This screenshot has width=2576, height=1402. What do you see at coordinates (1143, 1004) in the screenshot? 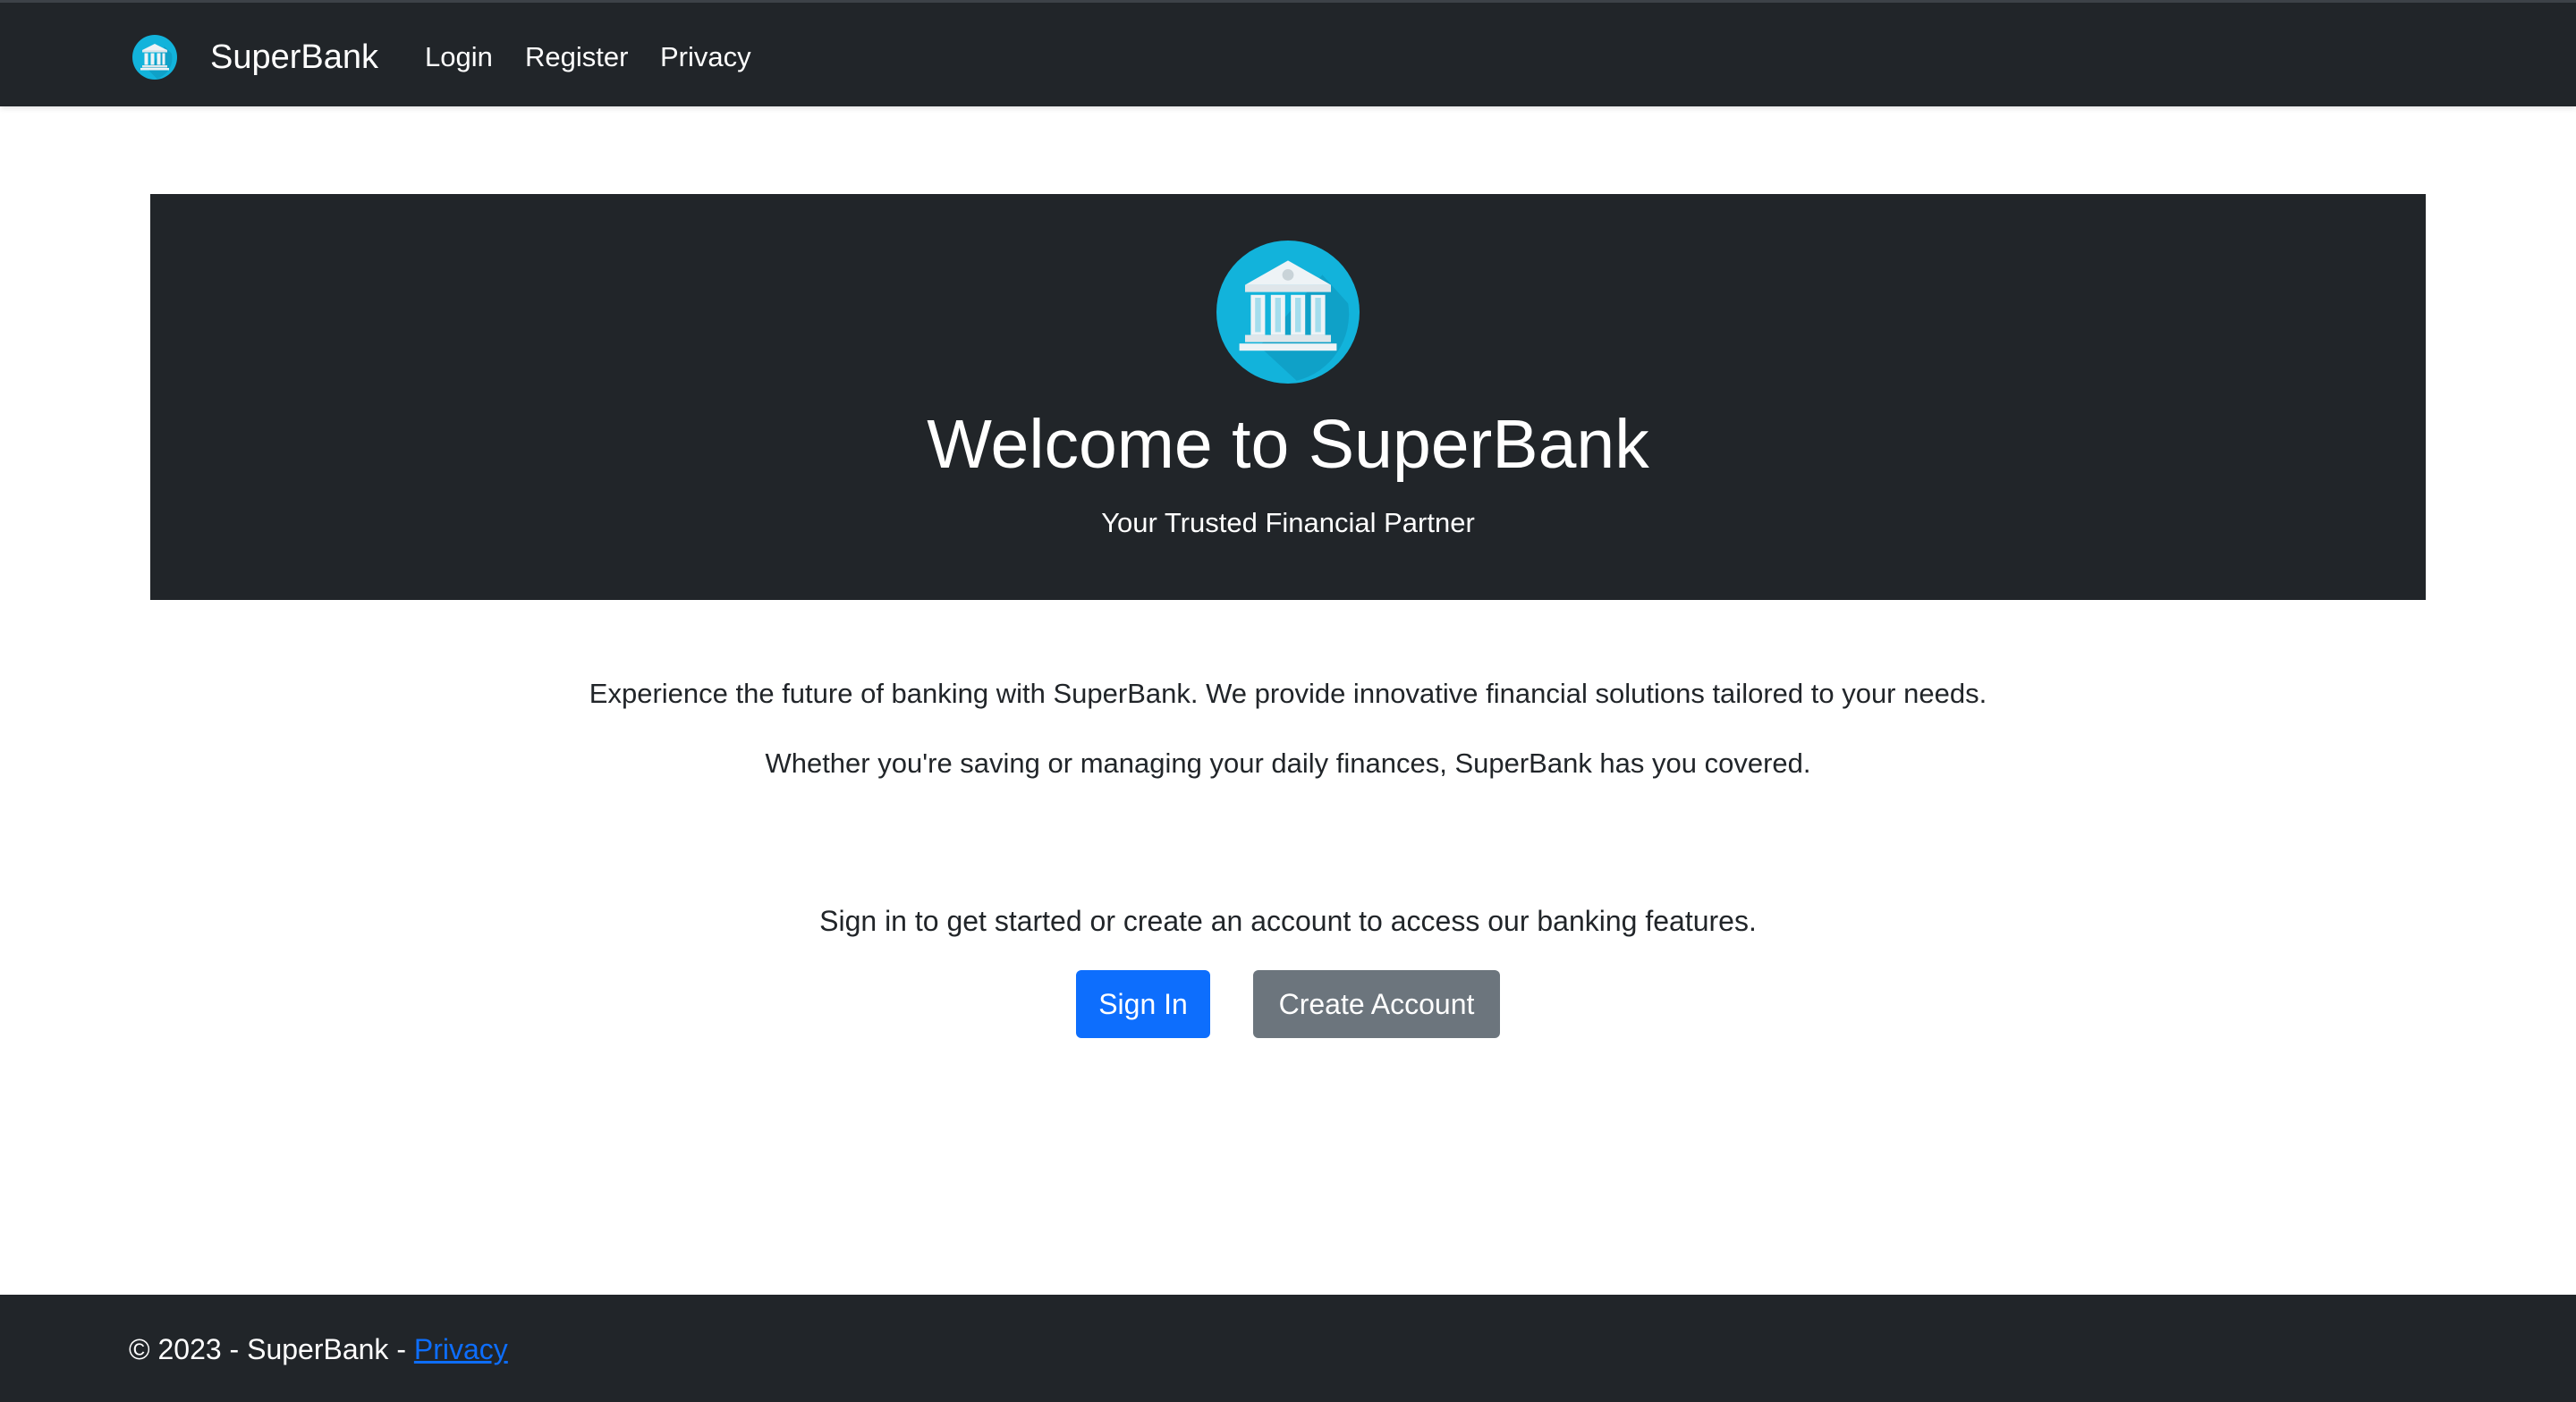
I see `sign-in-button: Sign In` at bounding box center [1143, 1004].